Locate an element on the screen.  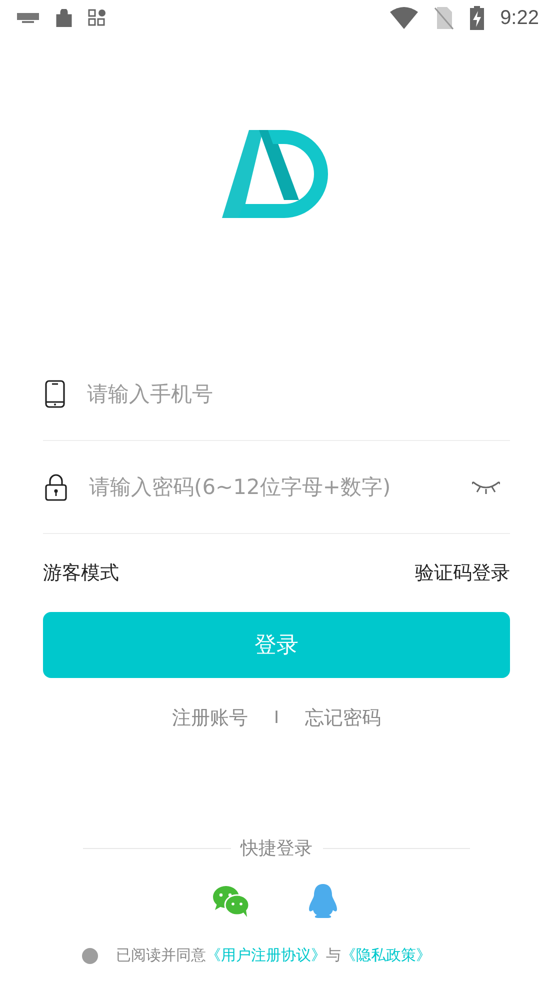
lock-icon is located at coordinates (56, 487).